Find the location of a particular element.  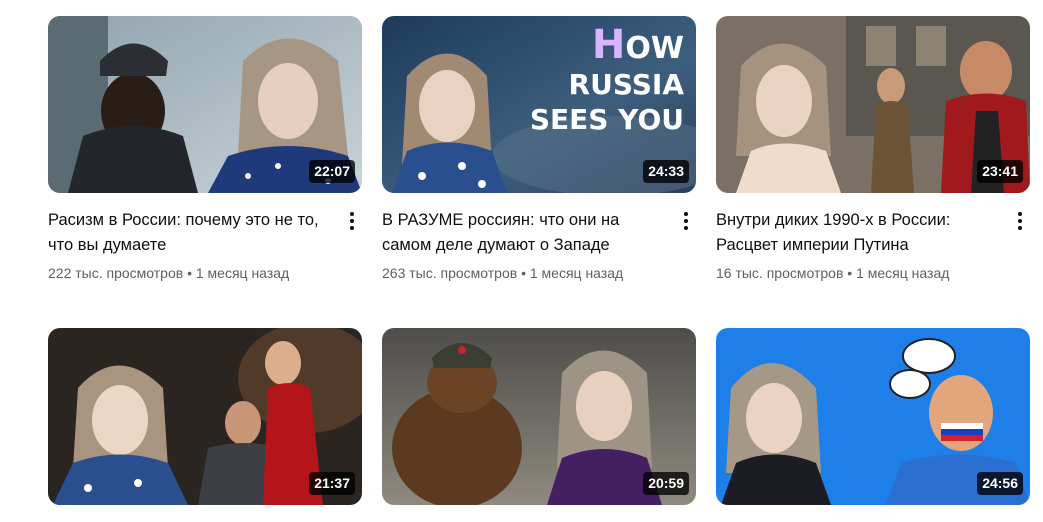

view-count: 16 тыс. просмотров is located at coordinates (780, 273).